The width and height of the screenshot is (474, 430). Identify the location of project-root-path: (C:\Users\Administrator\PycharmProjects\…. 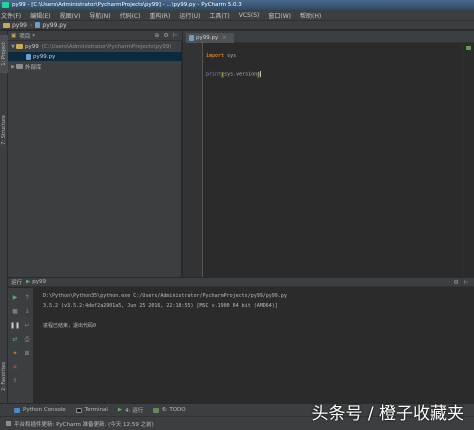
(106, 46).